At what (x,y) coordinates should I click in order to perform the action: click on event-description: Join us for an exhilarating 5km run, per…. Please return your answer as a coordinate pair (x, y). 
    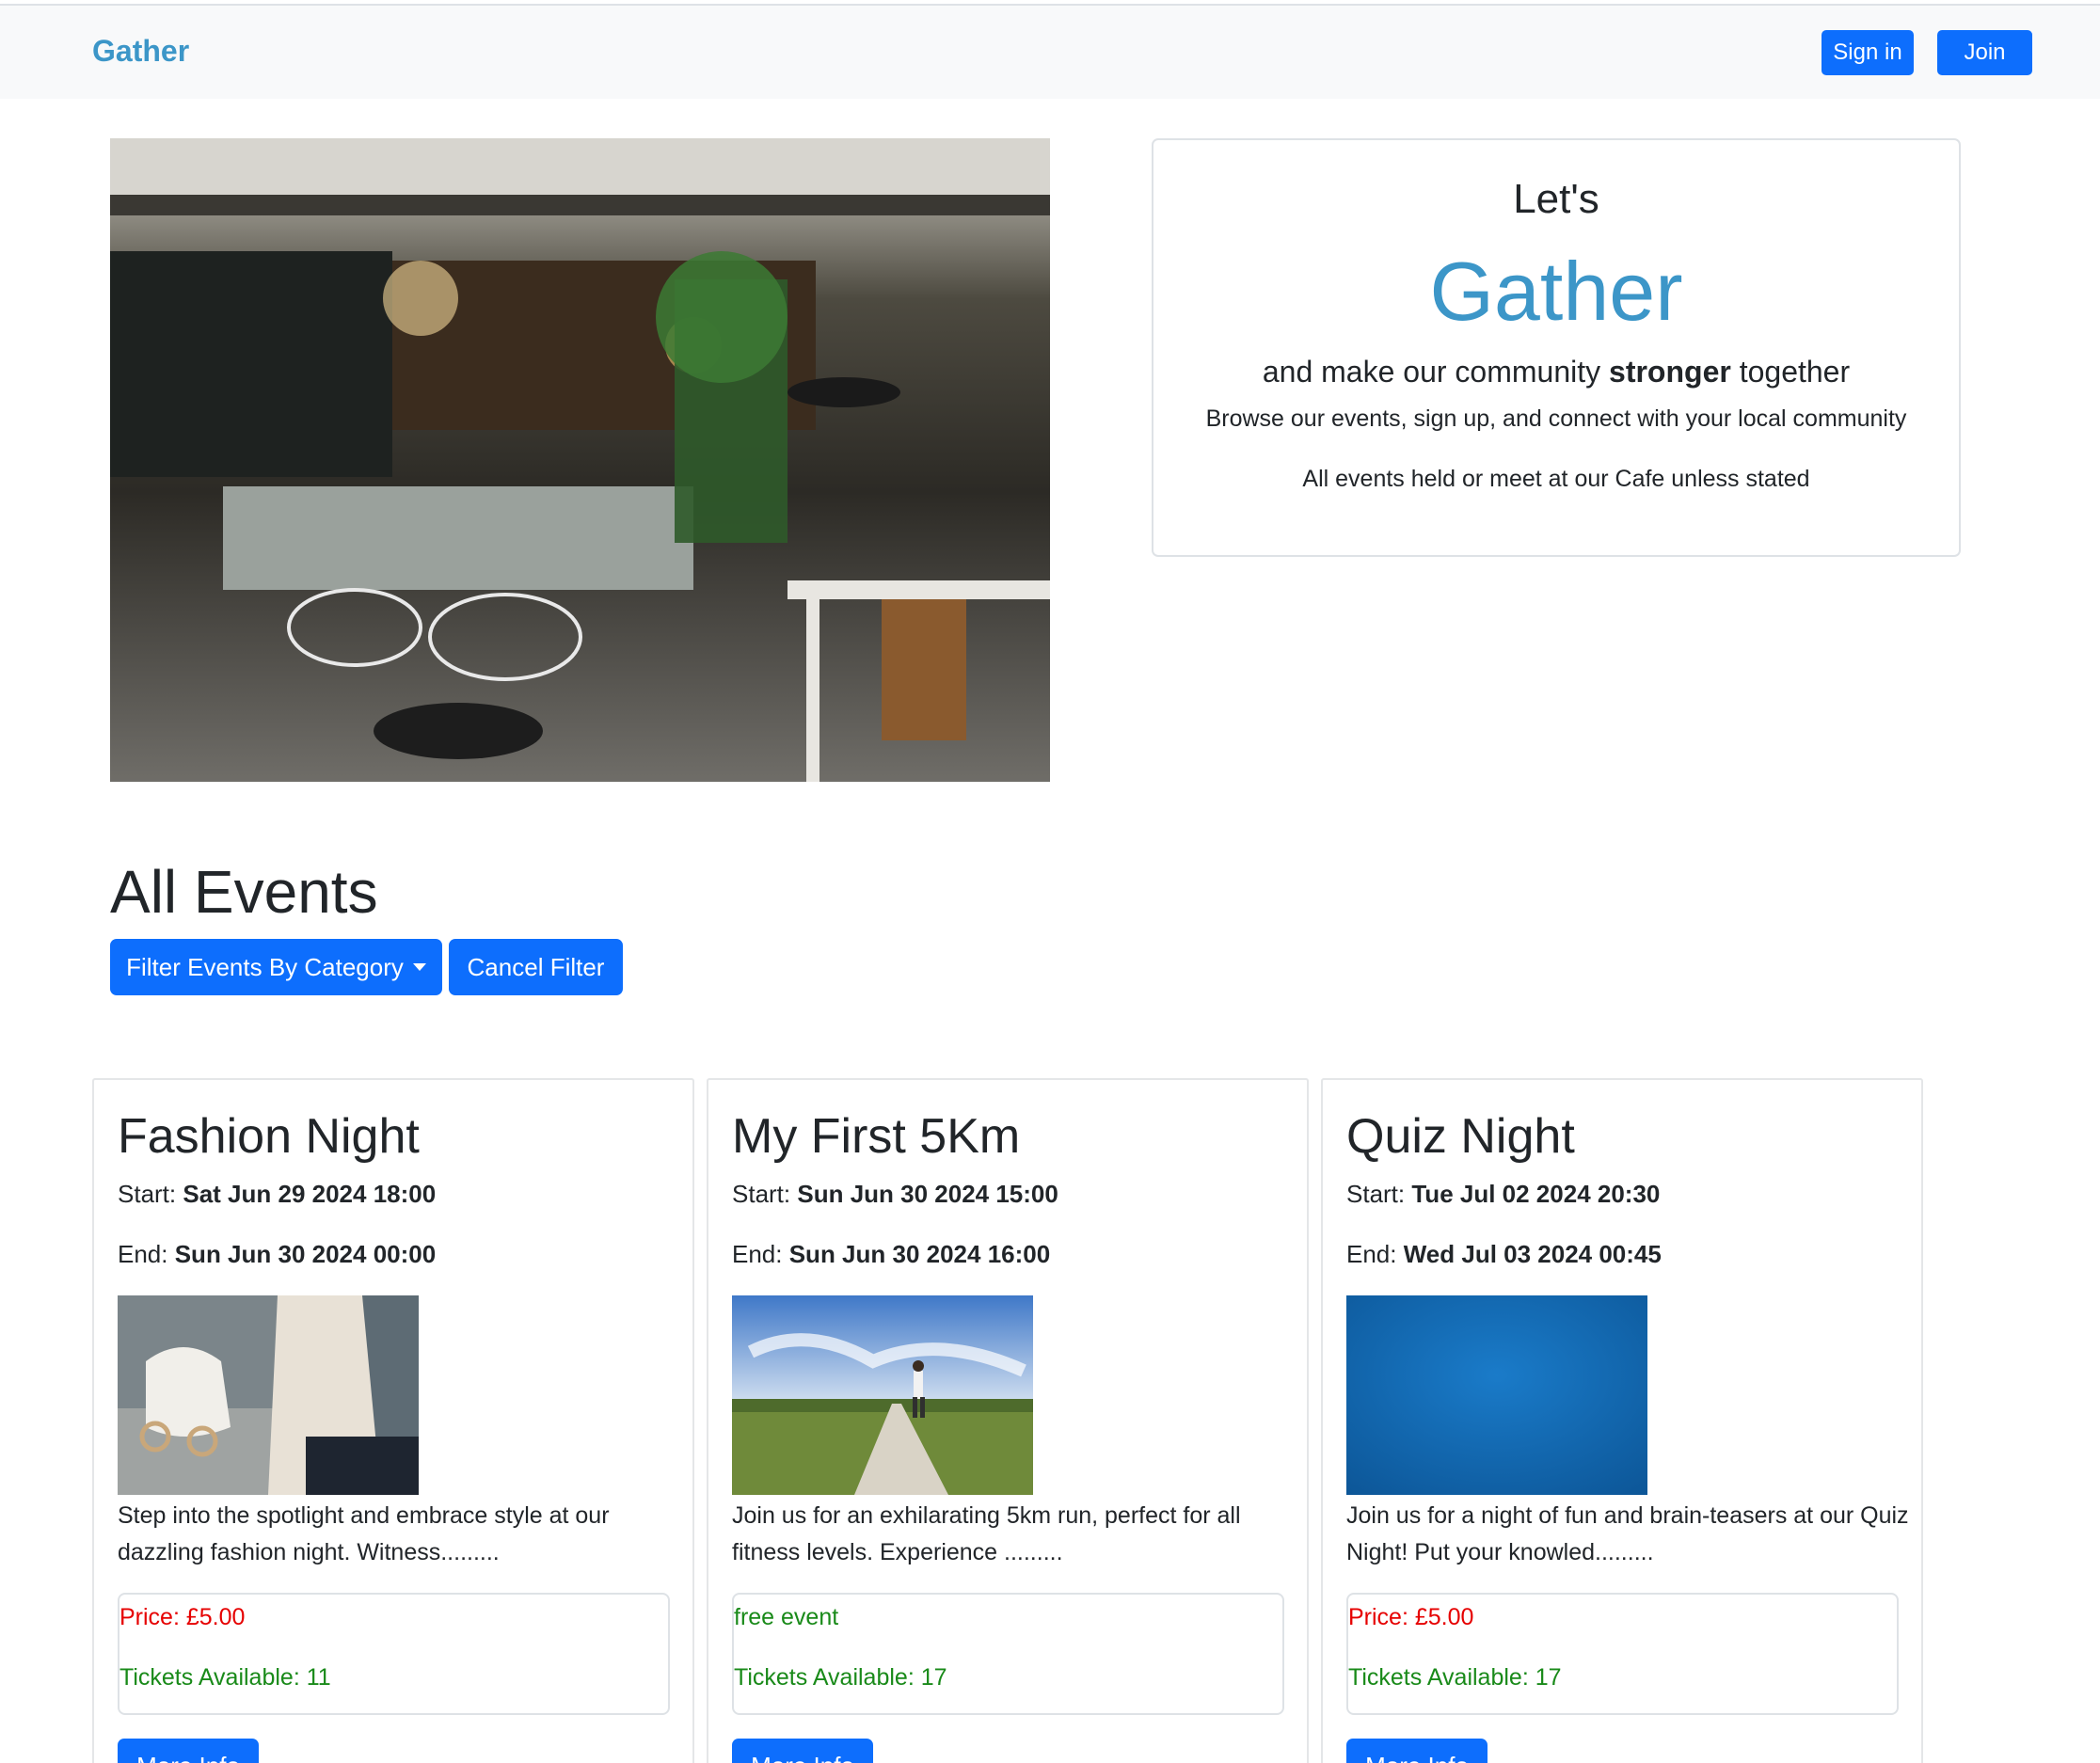
    Looking at the image, I should click on (987, 1533).